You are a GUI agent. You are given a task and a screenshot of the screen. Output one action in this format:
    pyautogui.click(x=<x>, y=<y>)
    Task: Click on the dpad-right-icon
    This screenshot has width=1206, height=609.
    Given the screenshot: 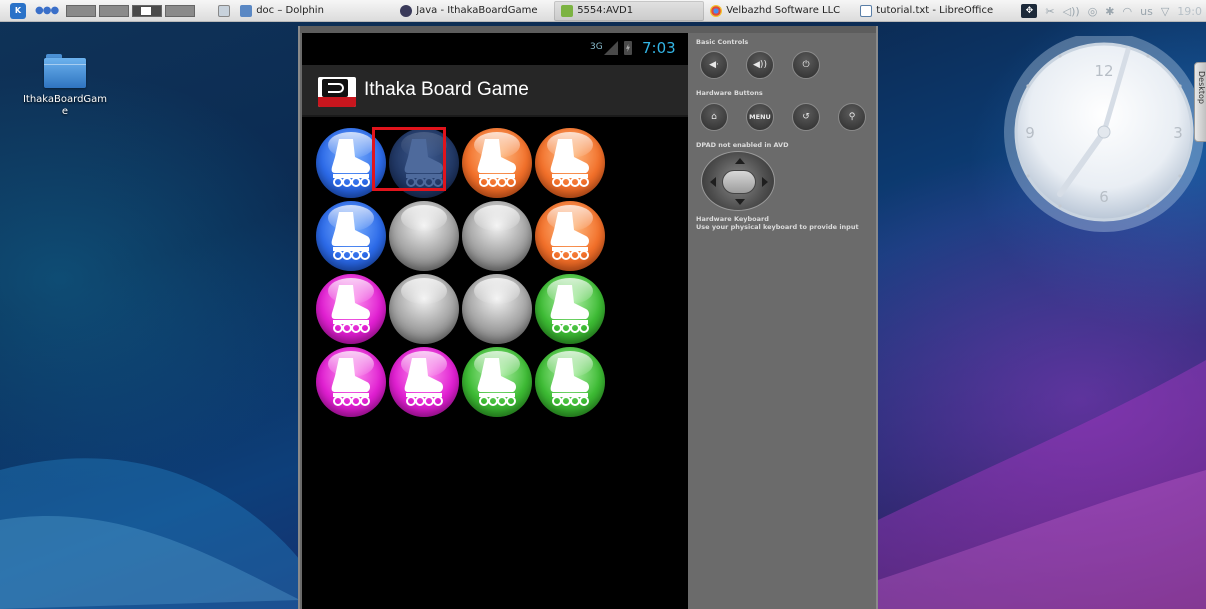 What is the action you would take?
    pyautogui.click(x=765, y=182)
    